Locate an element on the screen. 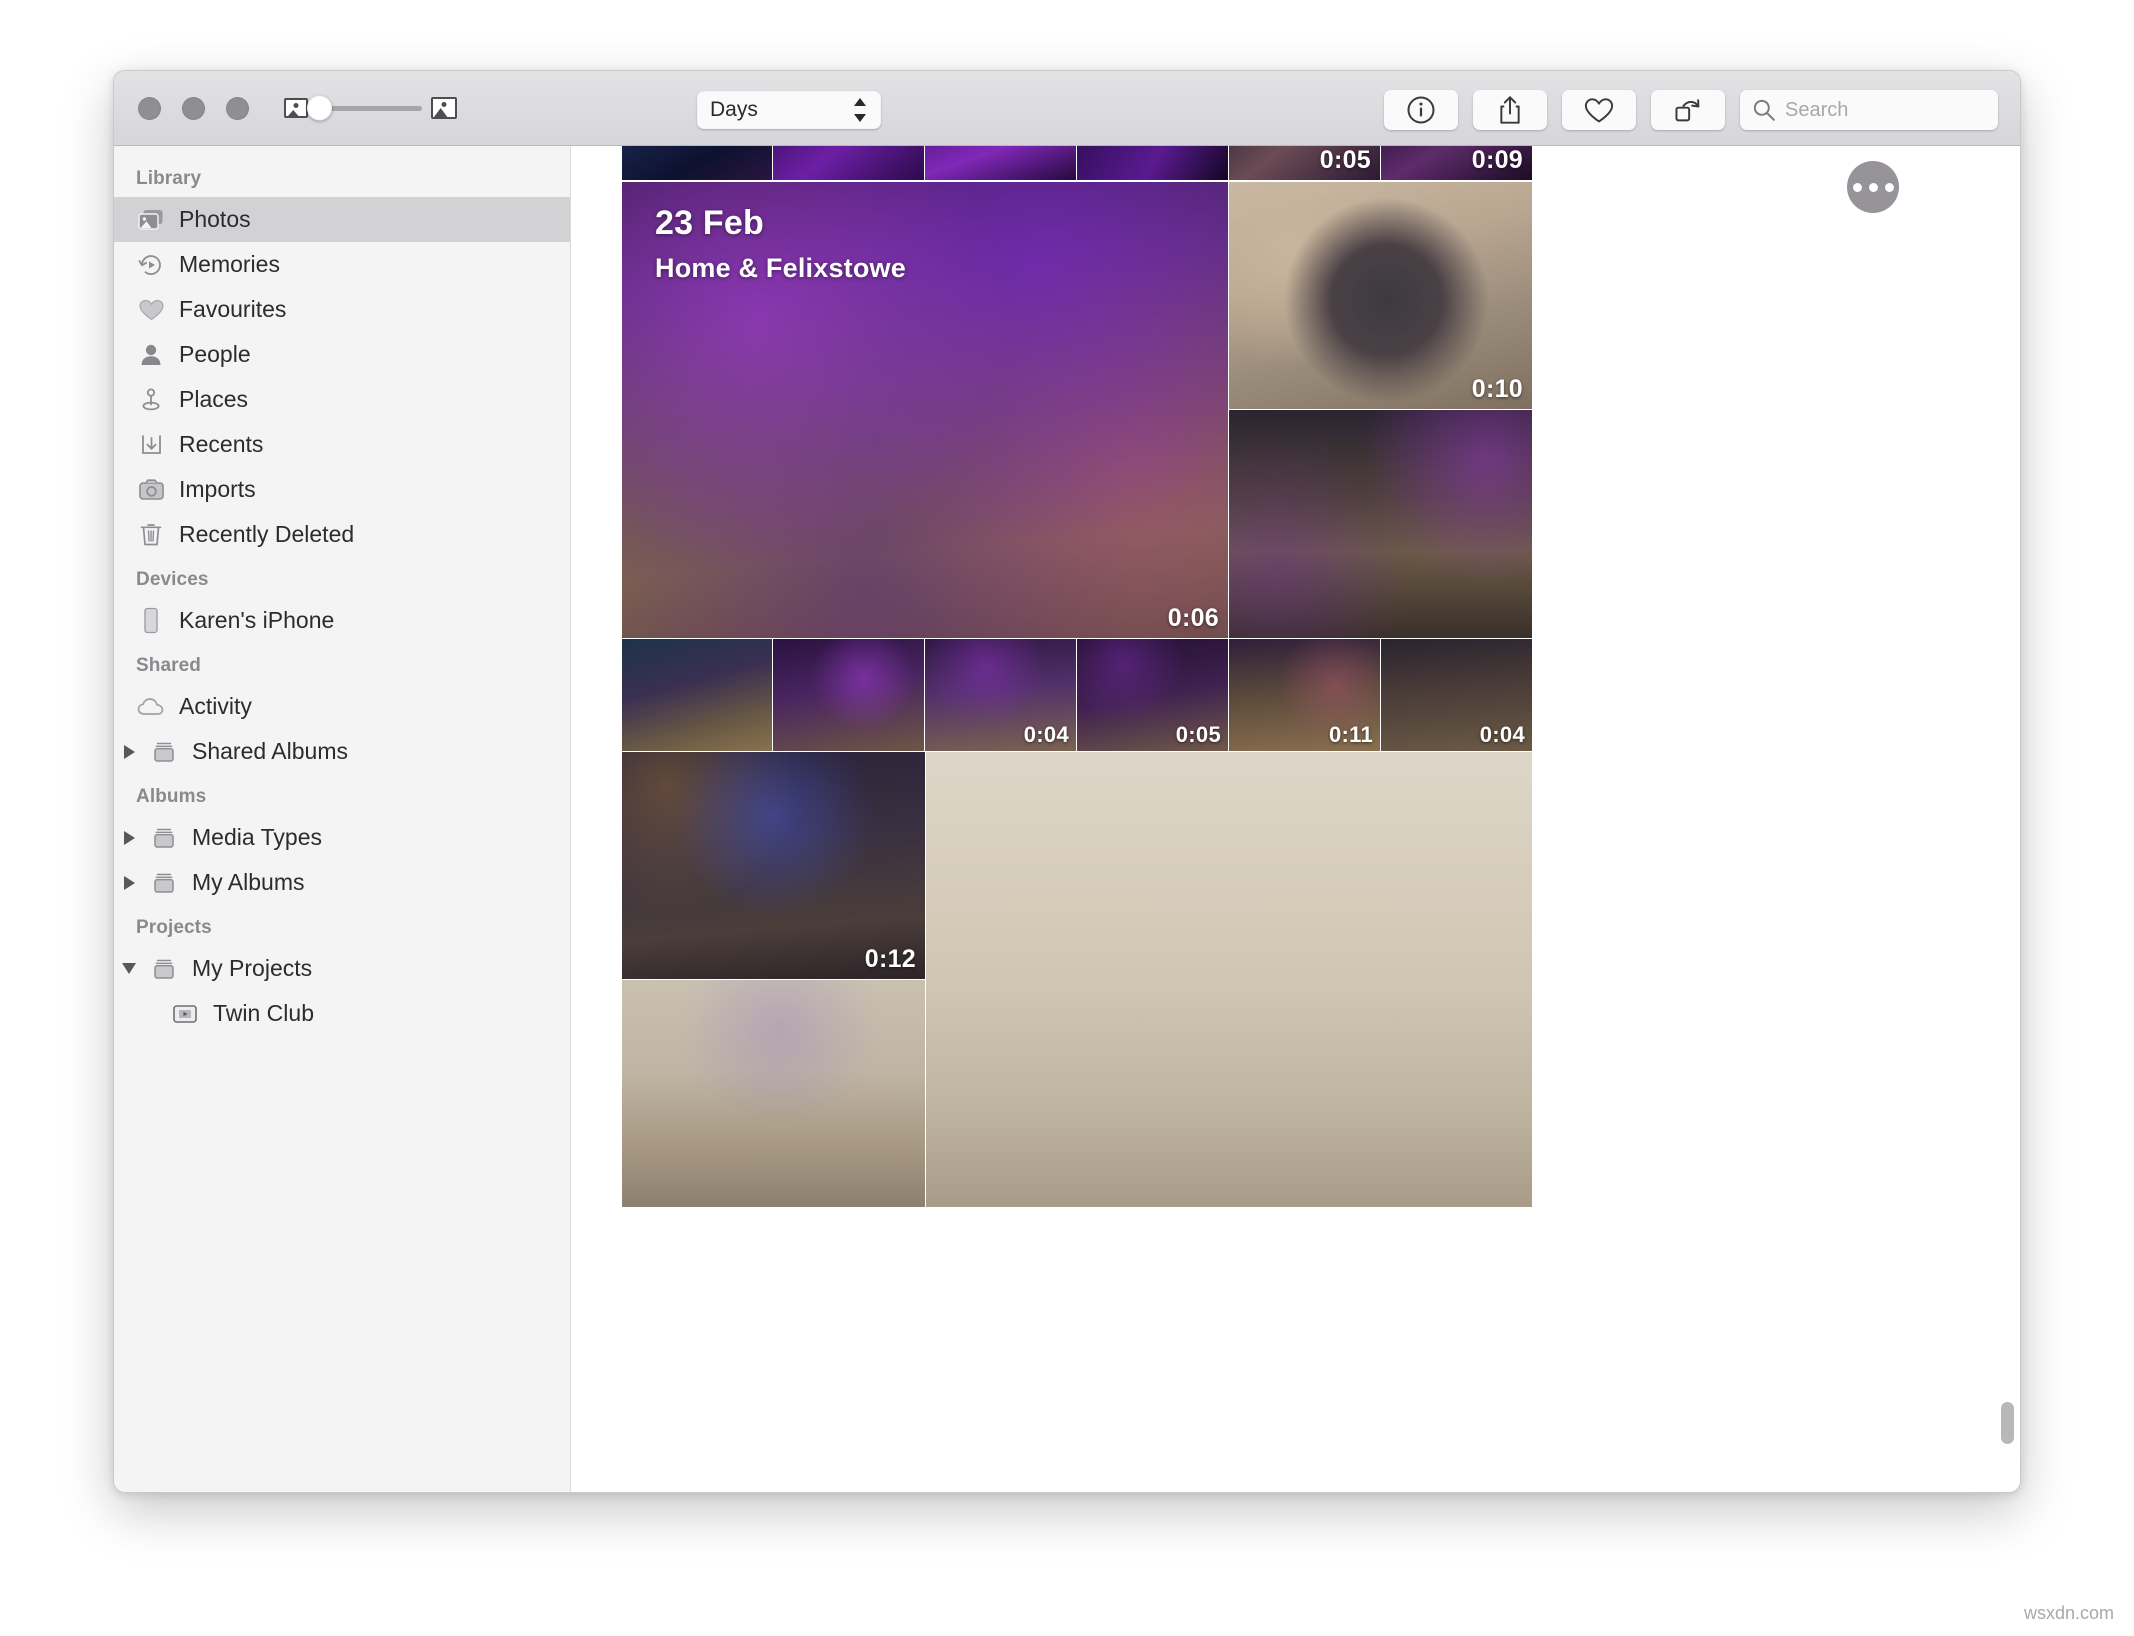  sidebar-item-my-projects: My Projects is located at coordinates (342, 968).